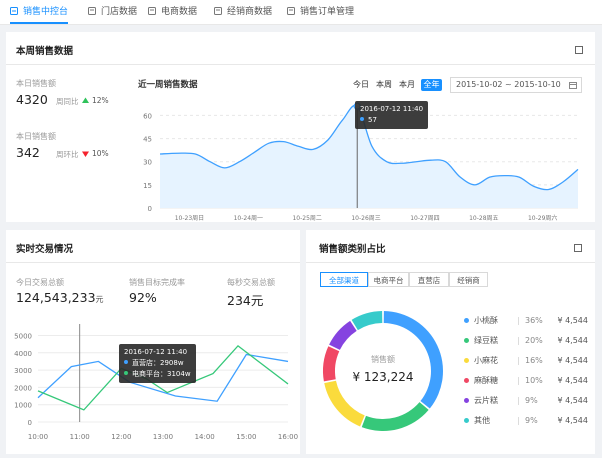 The height and width of the screenshot is (458, 602). Describe the element at coordinates (205, 437) in the screenshot. I see `x-tick-label: 14:00` at that location.